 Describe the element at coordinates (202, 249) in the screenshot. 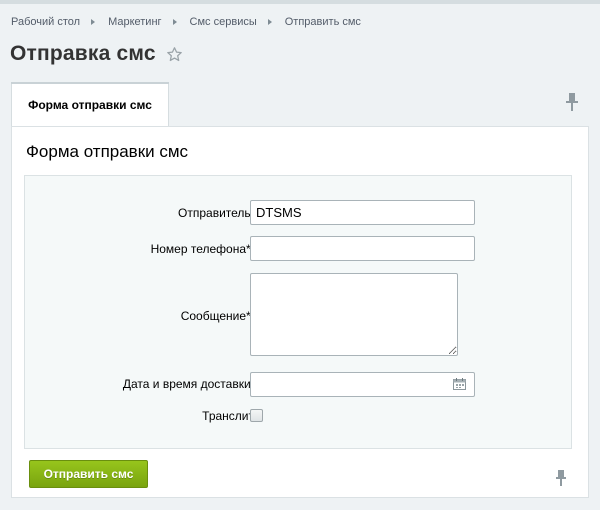

I see `phone-label: Номер телефона*:` at that location.